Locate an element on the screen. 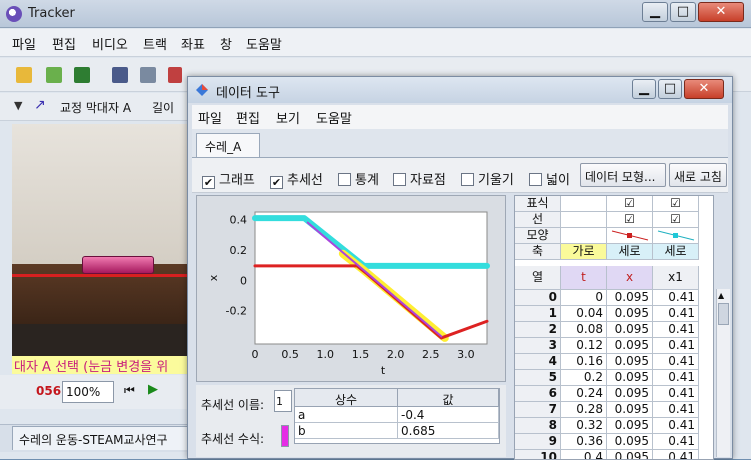 This screenshot has width=751, height=460. stats-checkbox: 통계 is located at coordinates (358, 178).